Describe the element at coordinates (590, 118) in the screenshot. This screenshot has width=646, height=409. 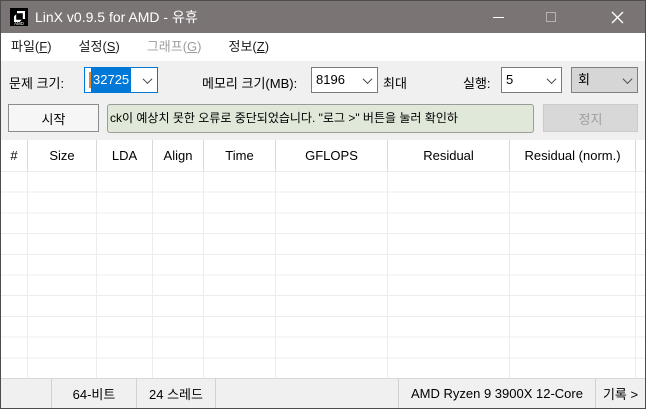
I see `stop-button: 정지` at that location.